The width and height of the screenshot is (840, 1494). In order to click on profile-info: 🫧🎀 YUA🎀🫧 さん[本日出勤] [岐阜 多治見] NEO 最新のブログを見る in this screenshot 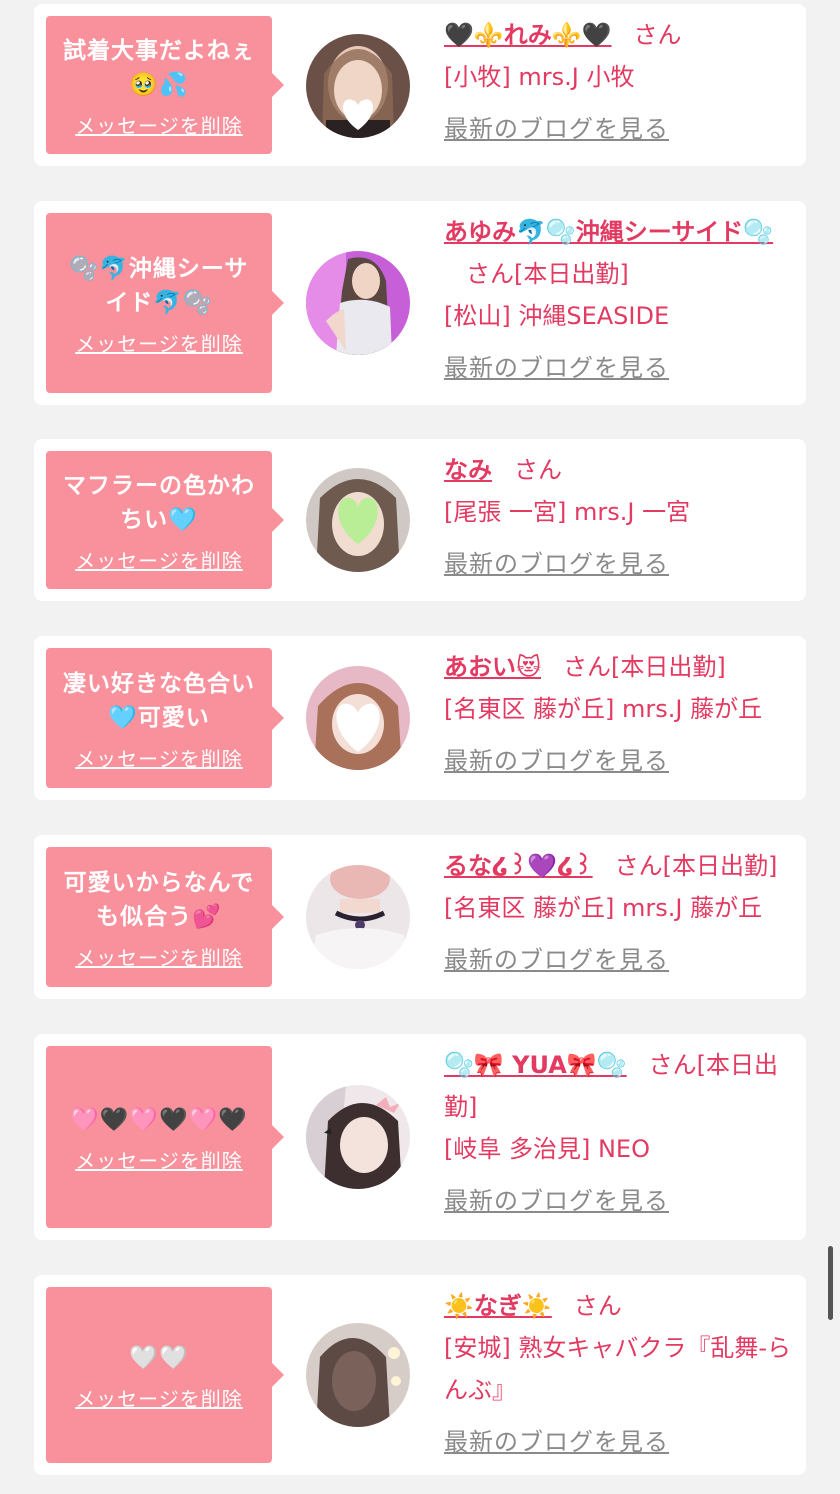, I will do `click(619, 1133)`.